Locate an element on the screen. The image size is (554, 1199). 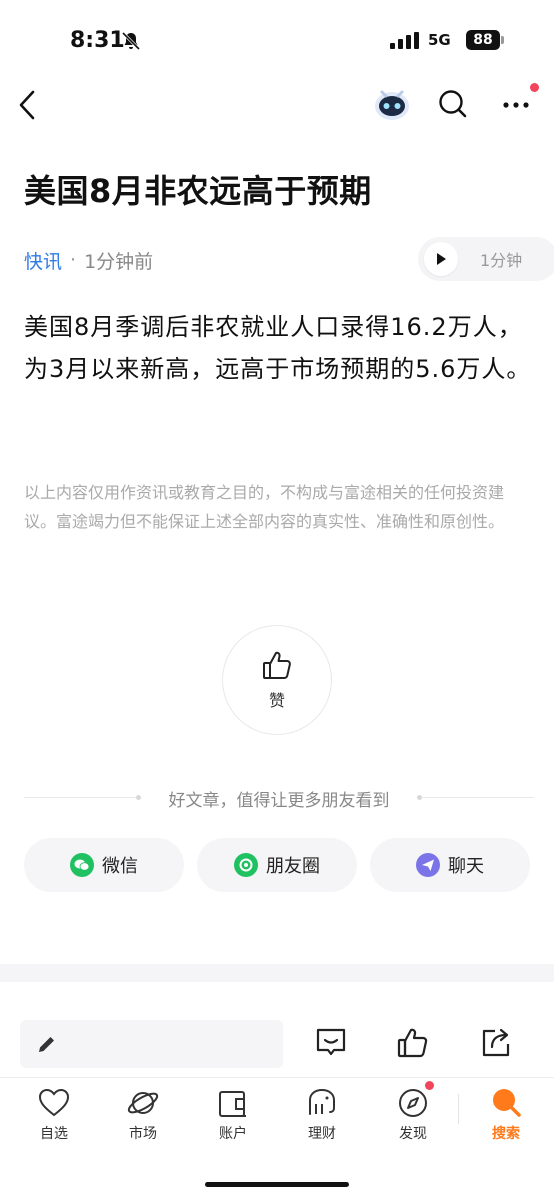
tab-account: 账户 is located at coordinates (233, 1116).